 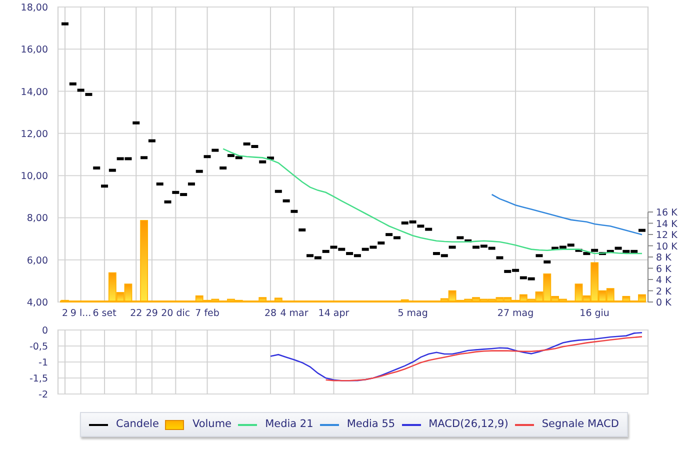 I want to click on volume-axis-label: 6 K, so click(x=664, y=269).